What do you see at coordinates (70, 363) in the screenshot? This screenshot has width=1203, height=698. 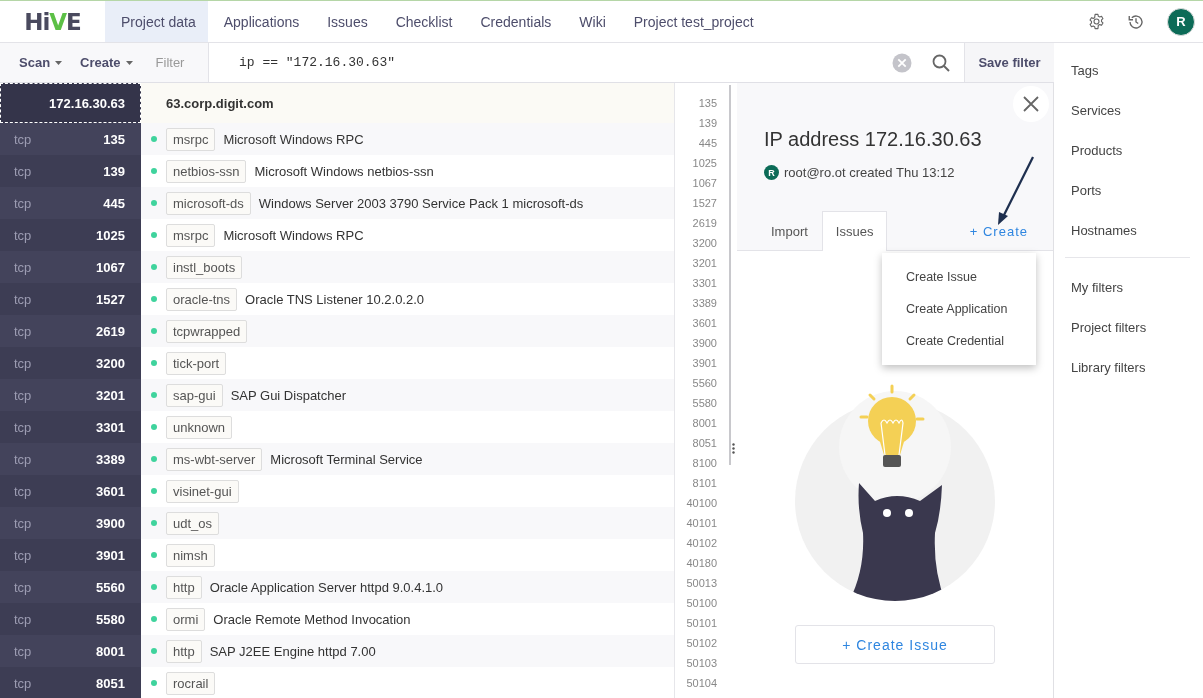 I see `port-cell: tcp 3200` at bounding box center [70, 363].